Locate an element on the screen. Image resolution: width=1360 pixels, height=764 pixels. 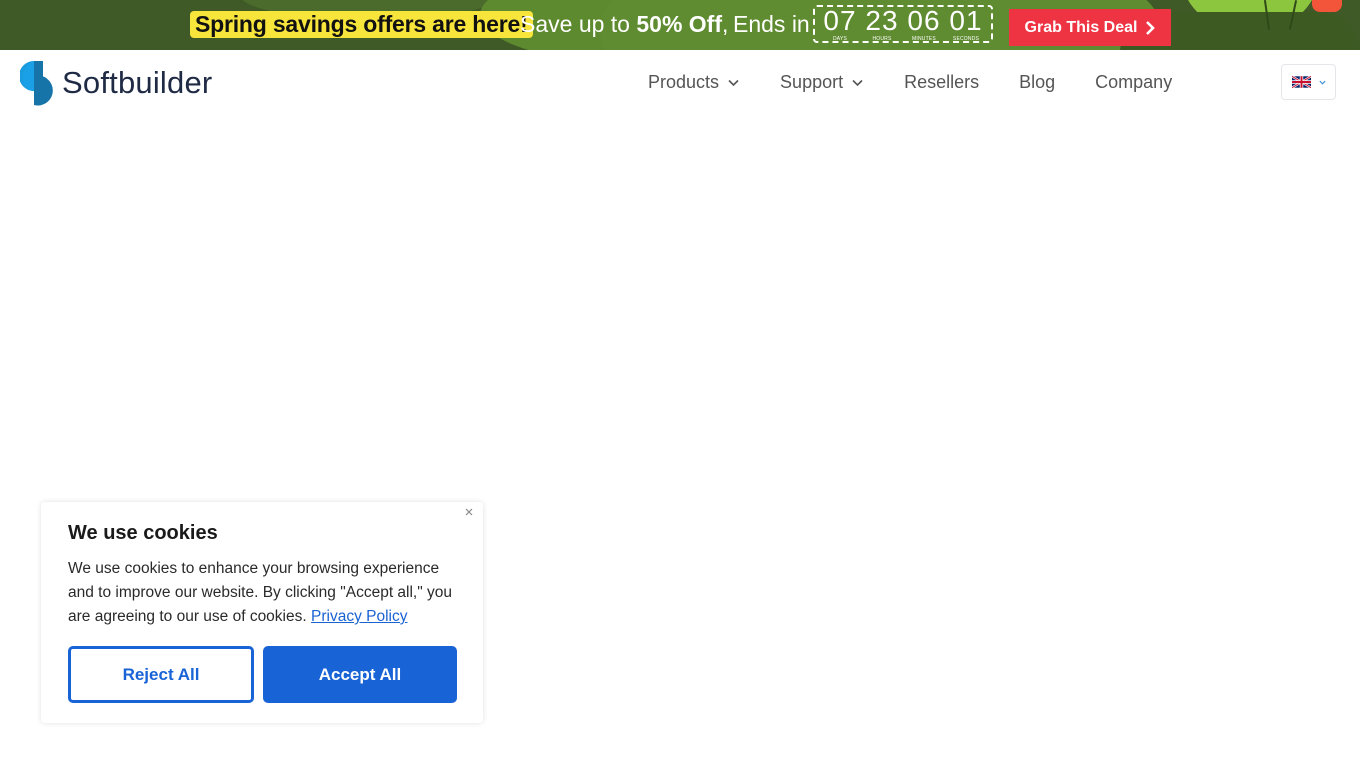
nav-item-support: Support is located at coordinates (821, 82).